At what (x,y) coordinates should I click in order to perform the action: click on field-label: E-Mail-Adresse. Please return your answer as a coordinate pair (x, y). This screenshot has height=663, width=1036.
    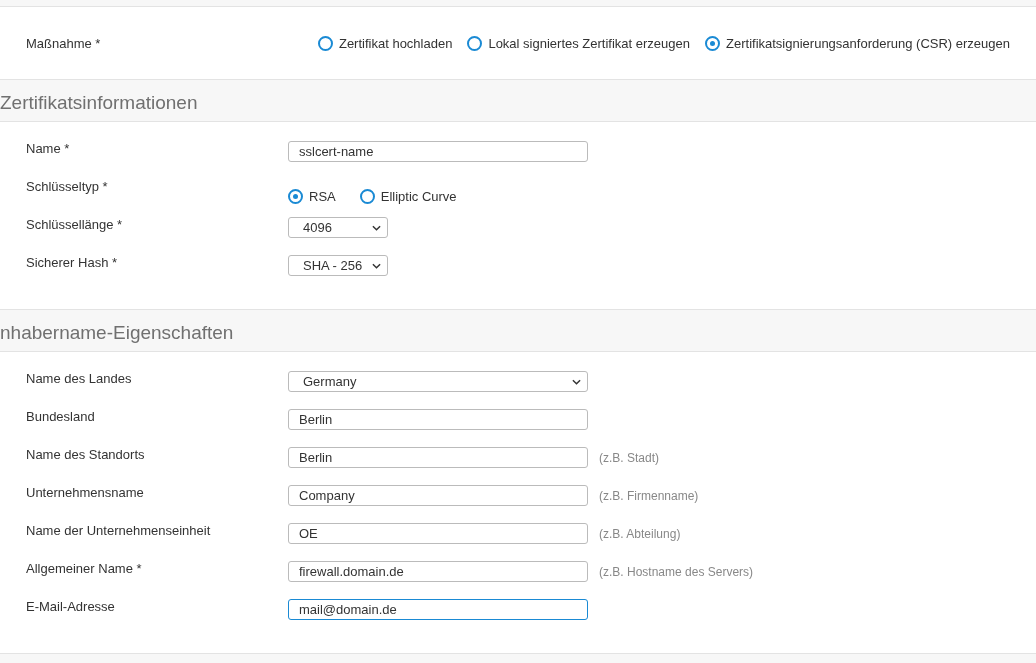
    Looking at the image, I should click on (71, 606).